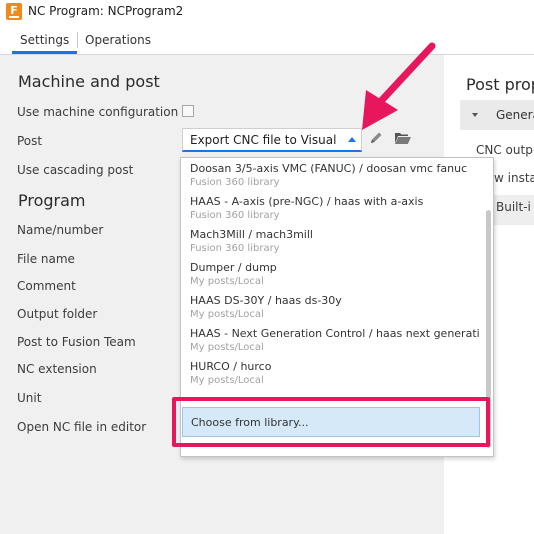 The height and width of the screenshot is (534, 534). I want to click on post-select: Export CNC file to Visual S, so click(272, 140).